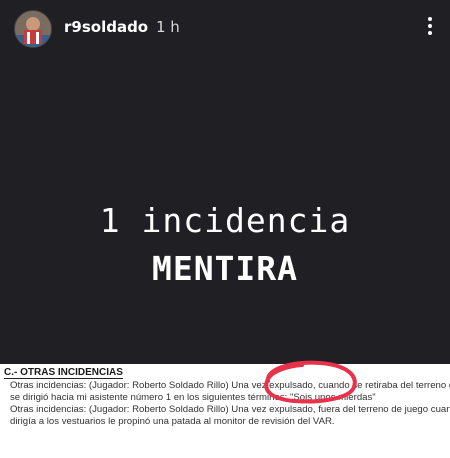  What do you see at coordinates (225, 28) in the screenshot?
I see `story-header: r9soldado 1 h` at bounding box center [225, 28].